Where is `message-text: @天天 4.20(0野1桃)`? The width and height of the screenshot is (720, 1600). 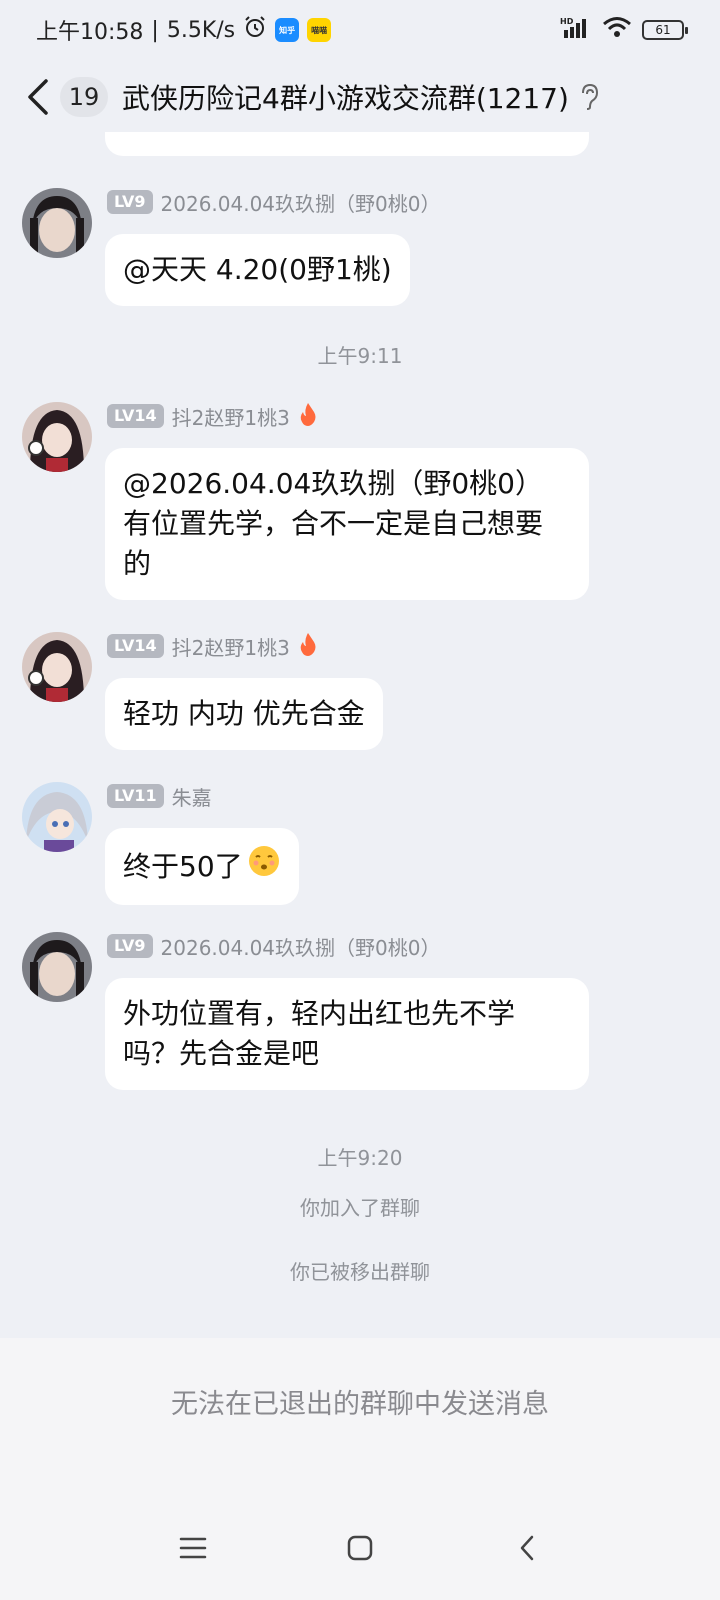
message-text: @天天 4.20(0野1桃) is located at coordinates (257, 269).